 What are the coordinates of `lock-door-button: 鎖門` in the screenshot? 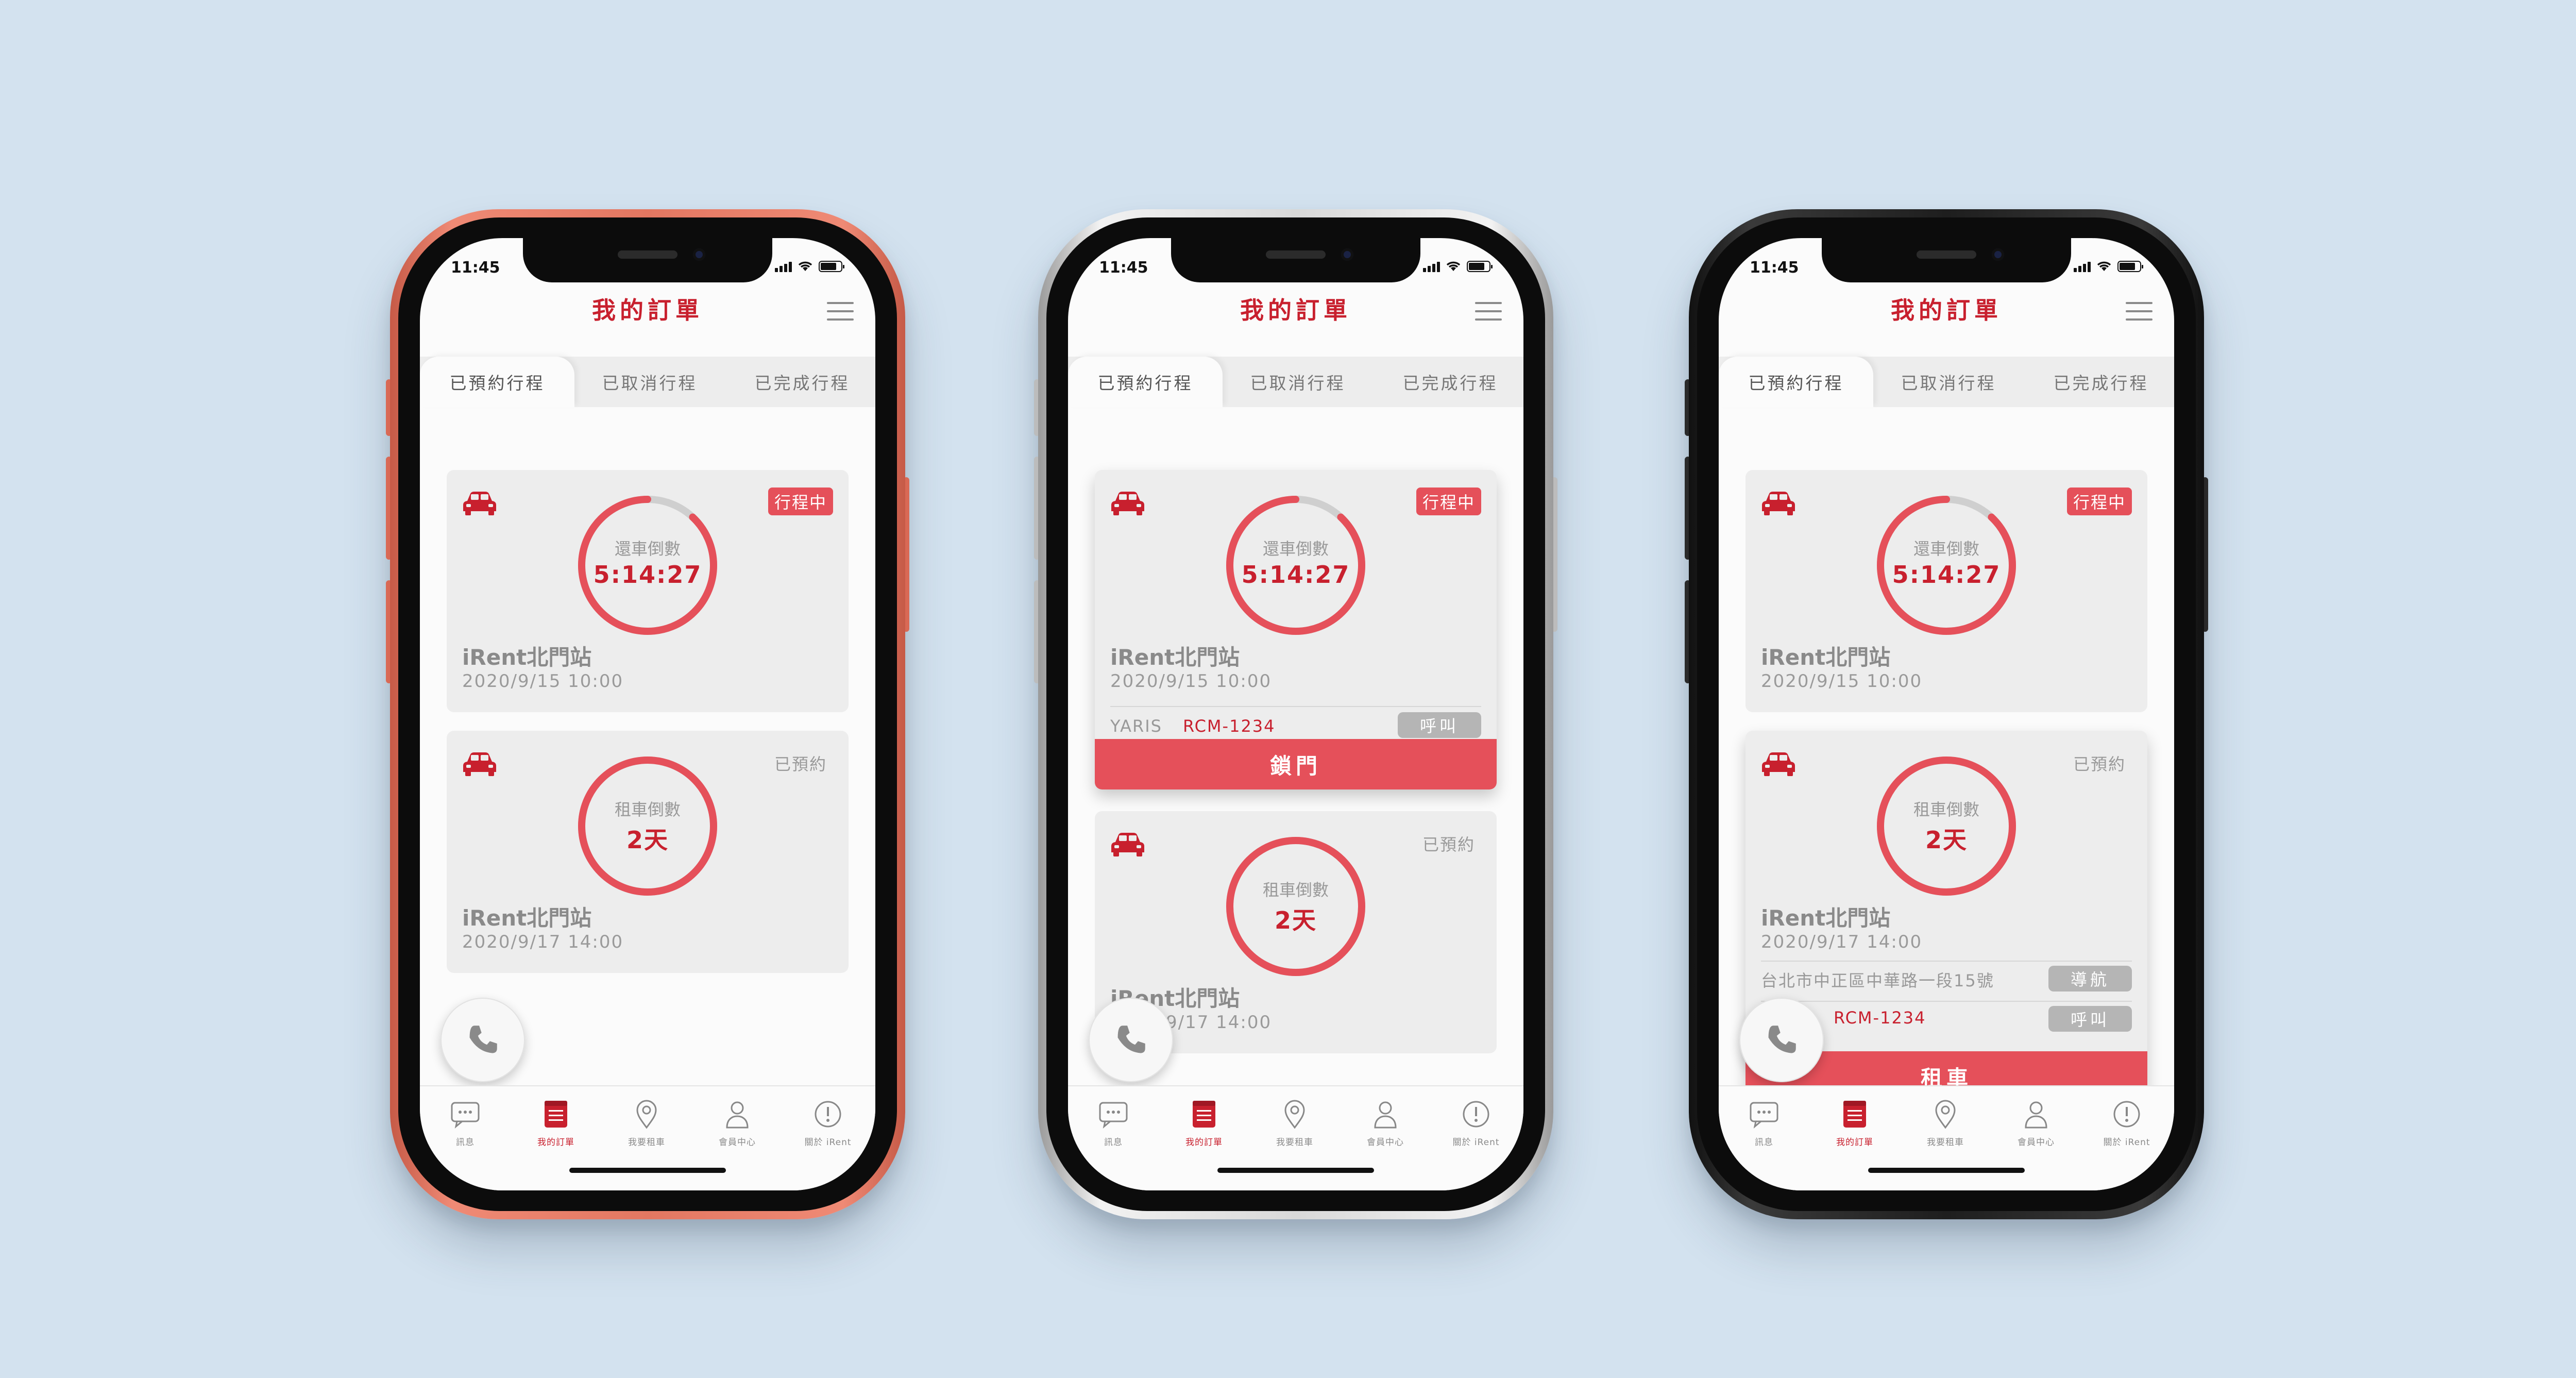 It's located at (1296, 764).